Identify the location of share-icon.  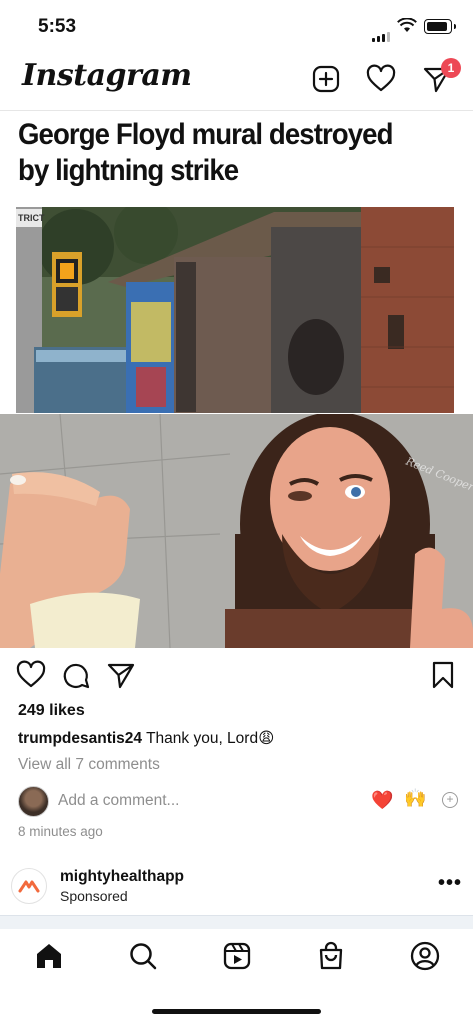
(121, 675).